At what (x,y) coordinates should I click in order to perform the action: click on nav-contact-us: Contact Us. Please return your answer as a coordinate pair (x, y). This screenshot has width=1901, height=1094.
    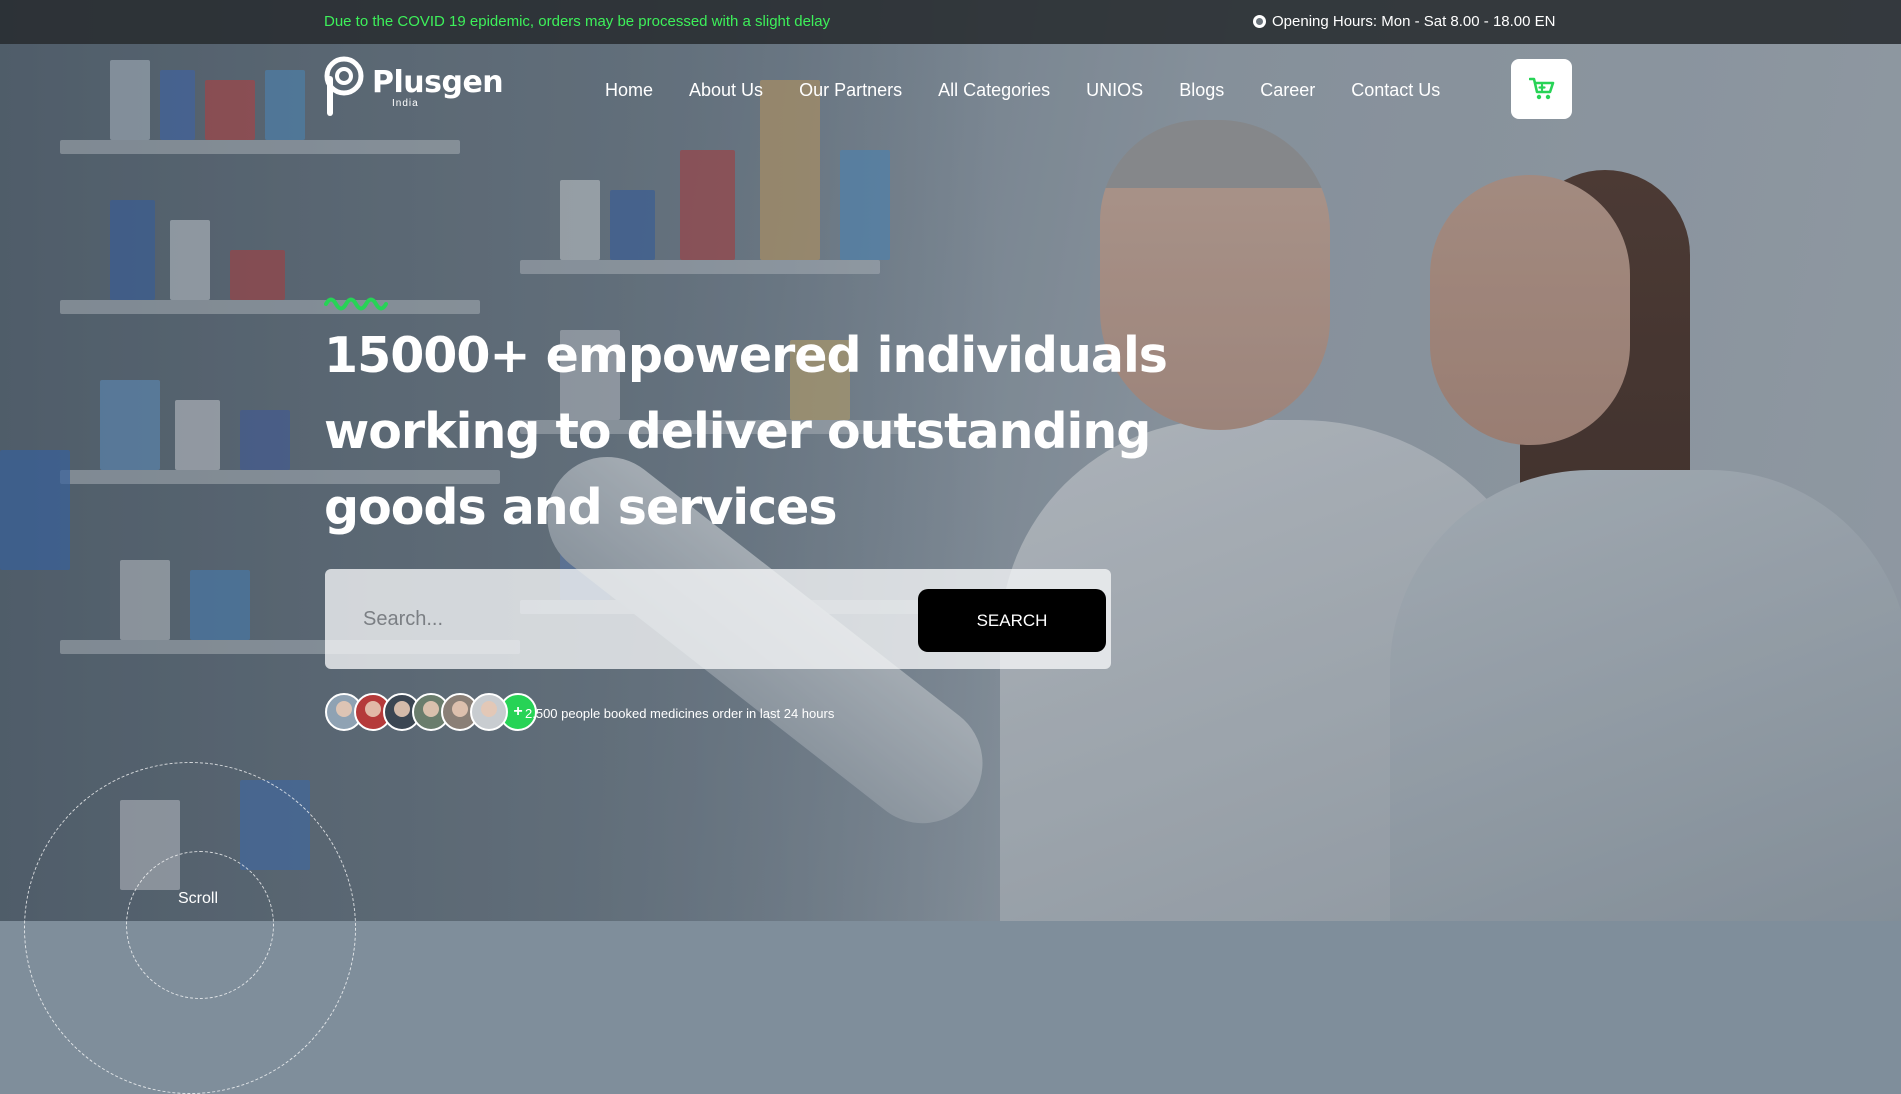
    Looking at the image, I should click on (1395, 90).